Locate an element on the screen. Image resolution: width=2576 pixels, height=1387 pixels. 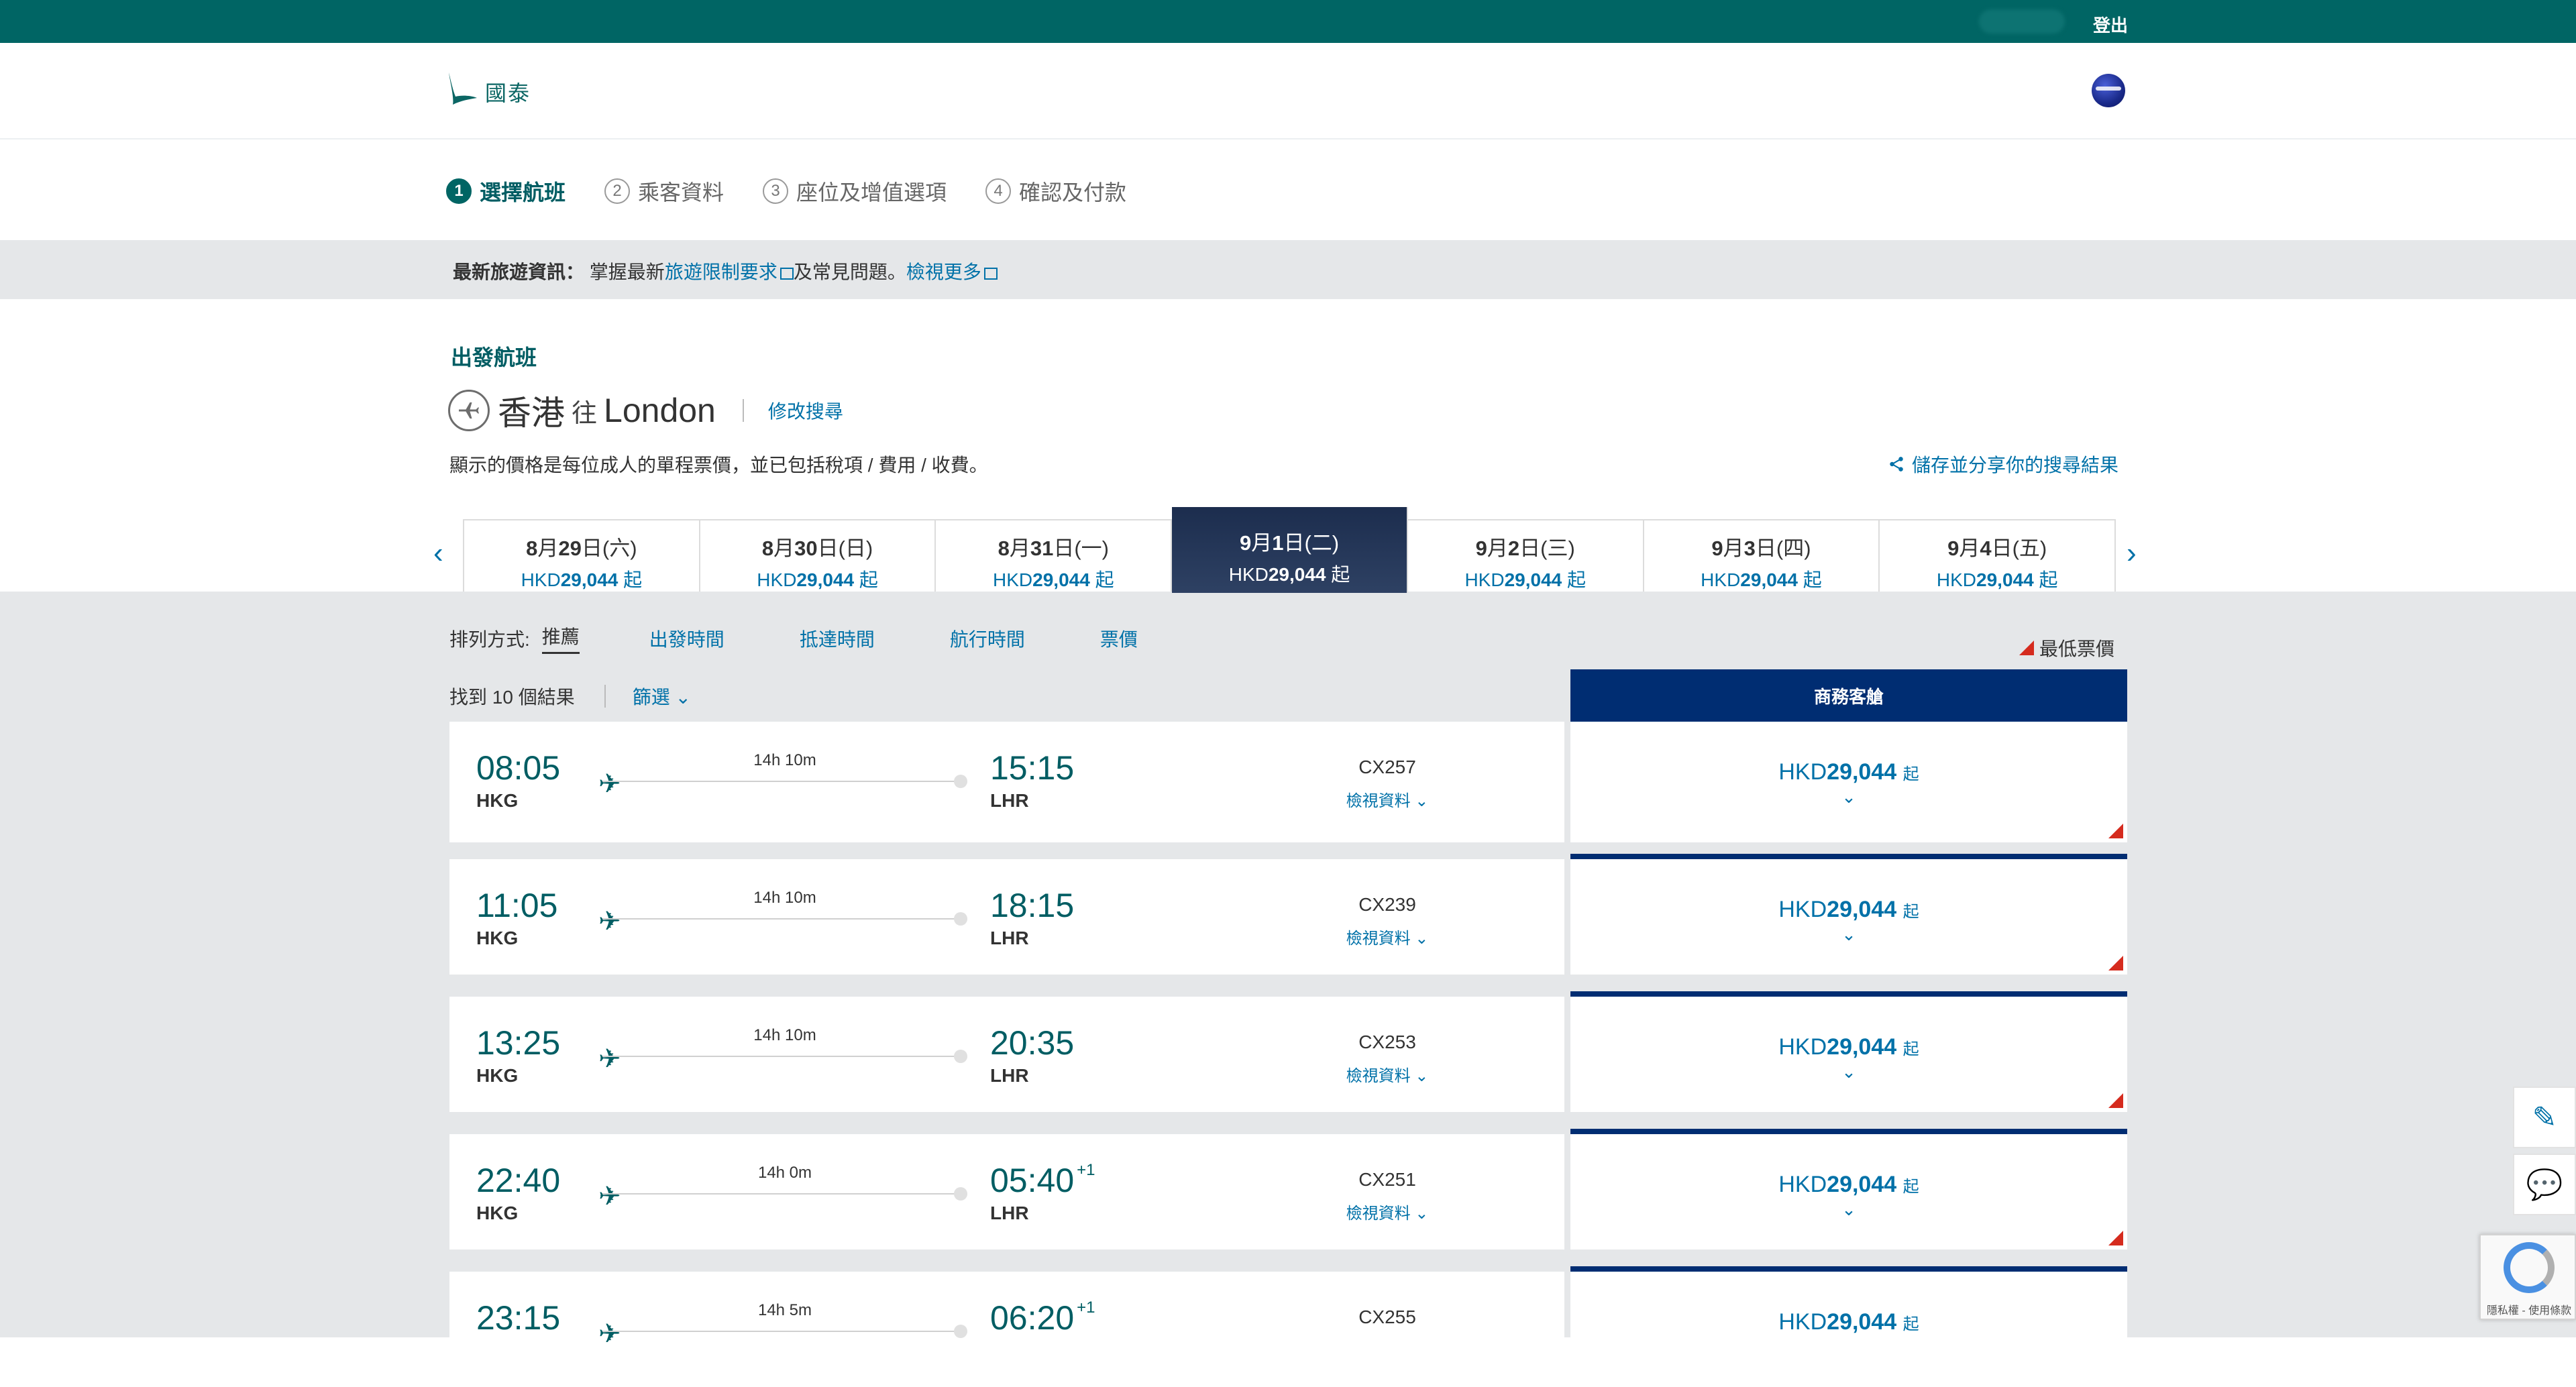
flight-details: 13:25 HKG 14h 10m ✈ 20:35 LHR CX253 檢視資料 ⌄ is located at coordinates (1006, 1054).